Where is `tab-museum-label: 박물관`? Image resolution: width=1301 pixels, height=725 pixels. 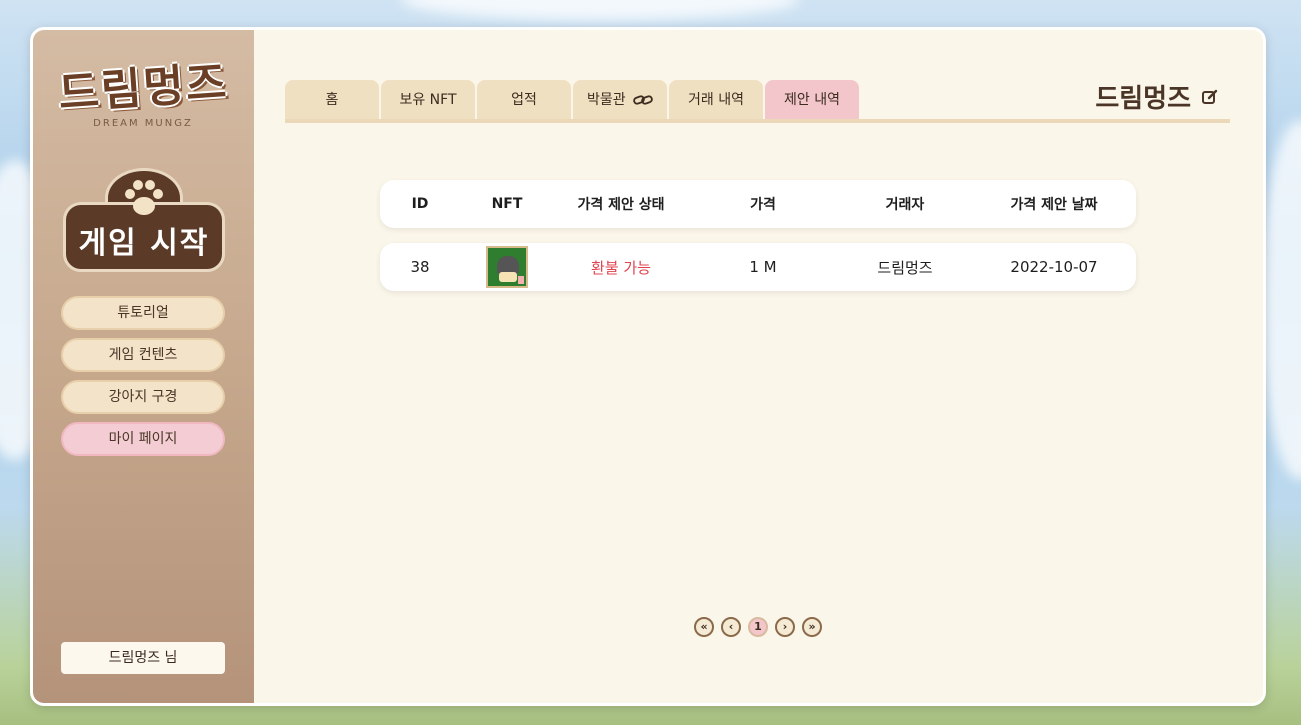
tab-museum-label: 박물관 is located at coordinates (606, 100).